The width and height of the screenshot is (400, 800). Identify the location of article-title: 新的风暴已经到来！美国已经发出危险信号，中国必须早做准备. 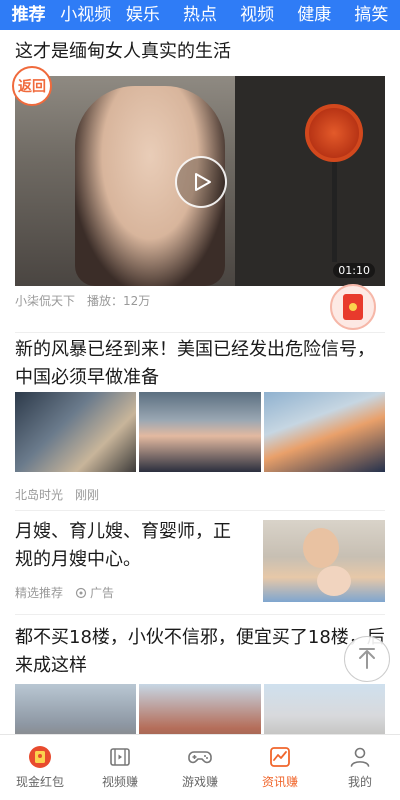
(200, 364).